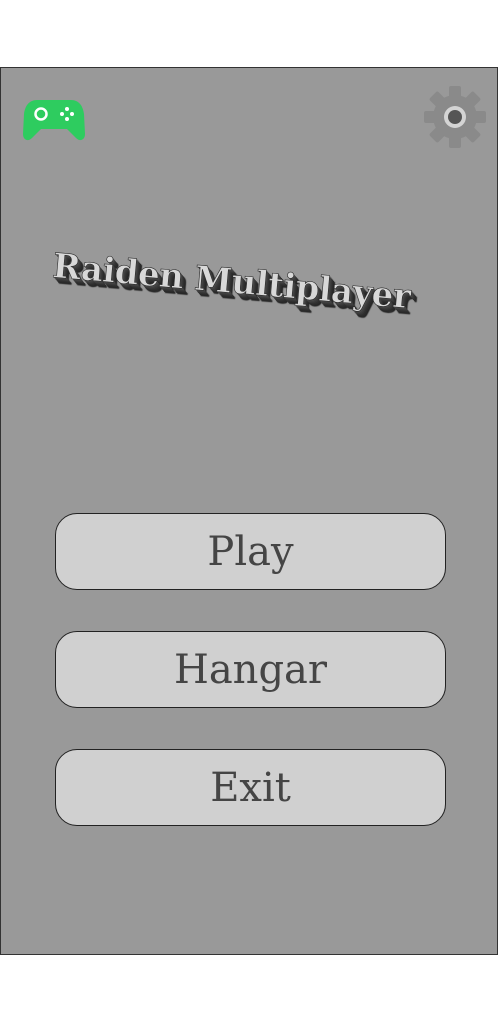  Describe the element at coordinates (455, 117) in the screenshot. I see `gear-icon` at that location.